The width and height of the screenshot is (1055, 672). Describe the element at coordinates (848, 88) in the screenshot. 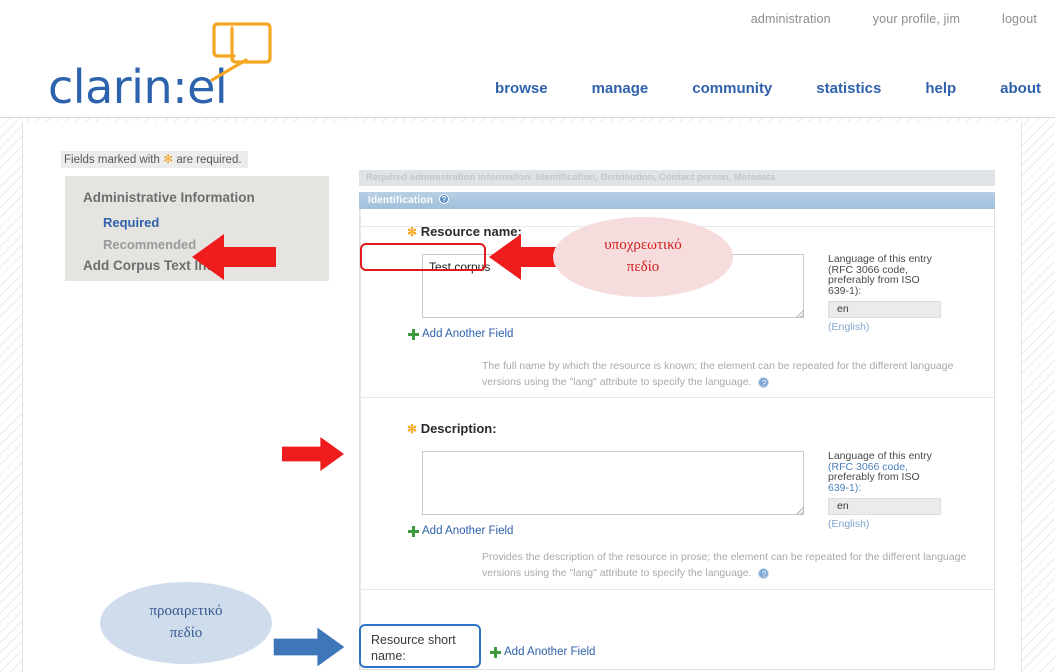

I see `nav-link-statistics: statistics` at that location.